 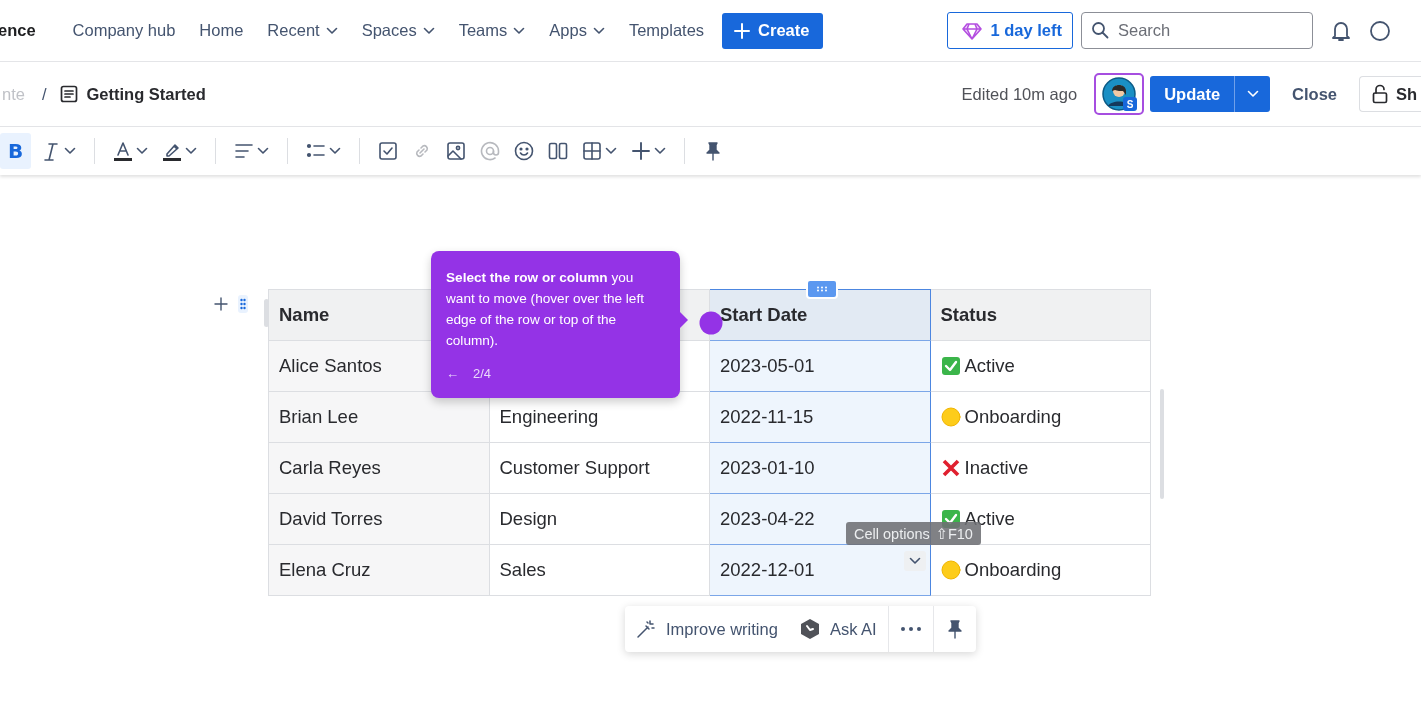 What do you see at coordinates (490, 151) in the screenshot?
I see `at-sign-icon` at bounding box center [490, 151].